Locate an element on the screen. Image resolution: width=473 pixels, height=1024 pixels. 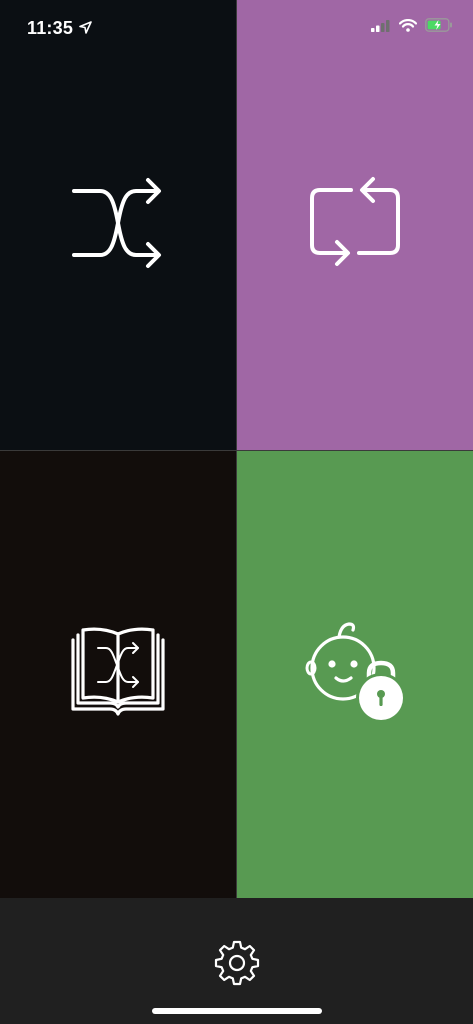
battery-charging-icon is located at coordinates (439, 27).